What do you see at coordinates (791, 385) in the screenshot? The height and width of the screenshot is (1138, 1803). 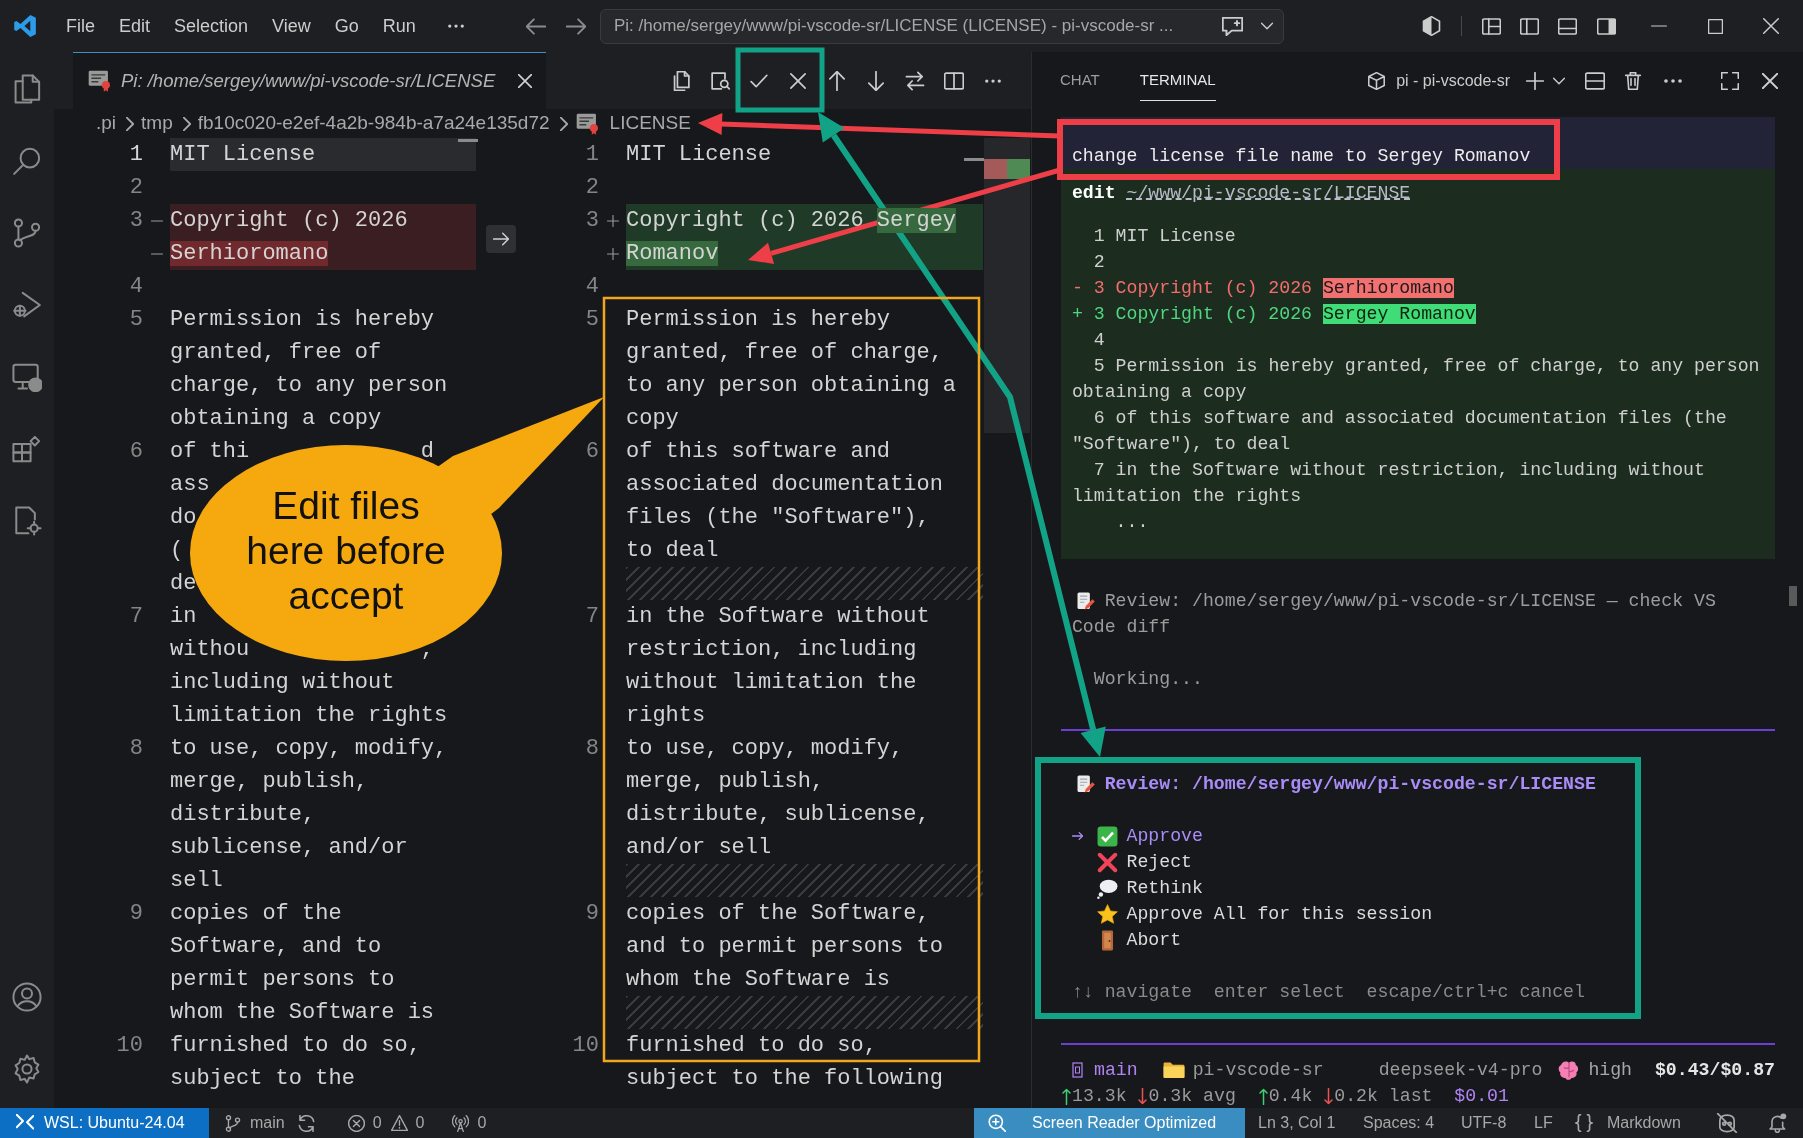 I see `code-text: to any person obtaining a` at bounding box center [791, 385].